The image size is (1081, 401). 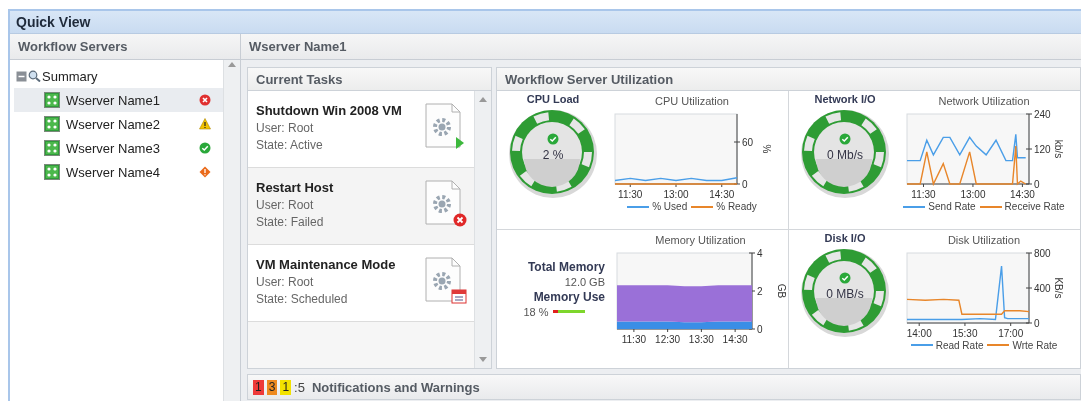 What do you see at coordinates (661, 47) in the screenshot?
I see `content-title: Wserver Name1` at bounding box center [661, 47].